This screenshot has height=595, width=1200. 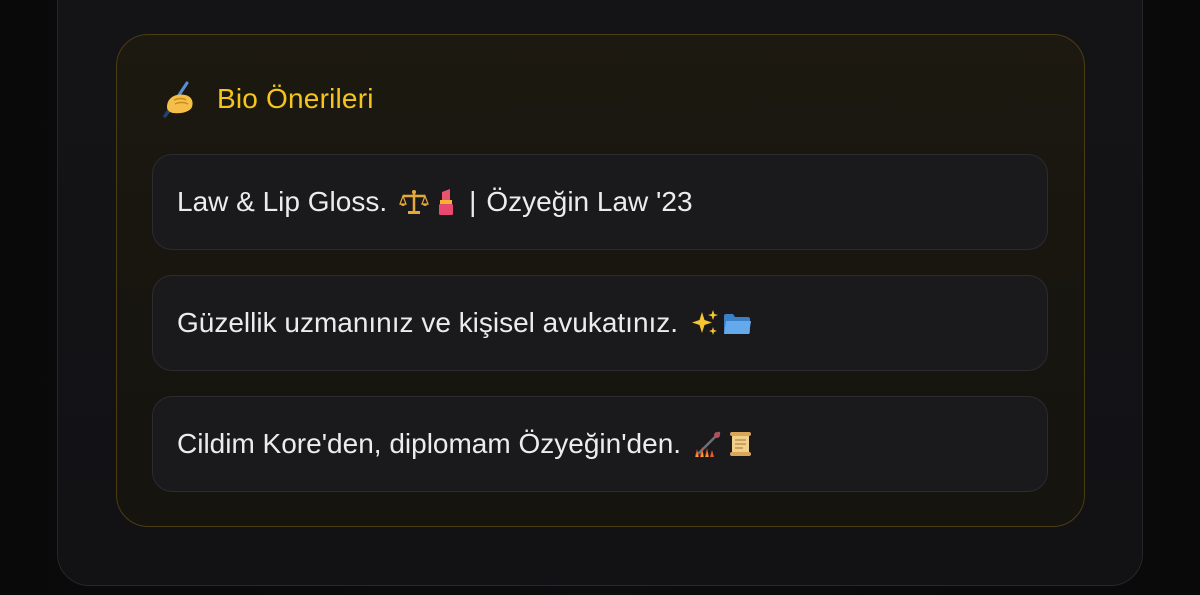 What do you see at coordinates (414, 202) in the screenshot?
I see `balance-scale-icon` at bounding box center [414, 202].